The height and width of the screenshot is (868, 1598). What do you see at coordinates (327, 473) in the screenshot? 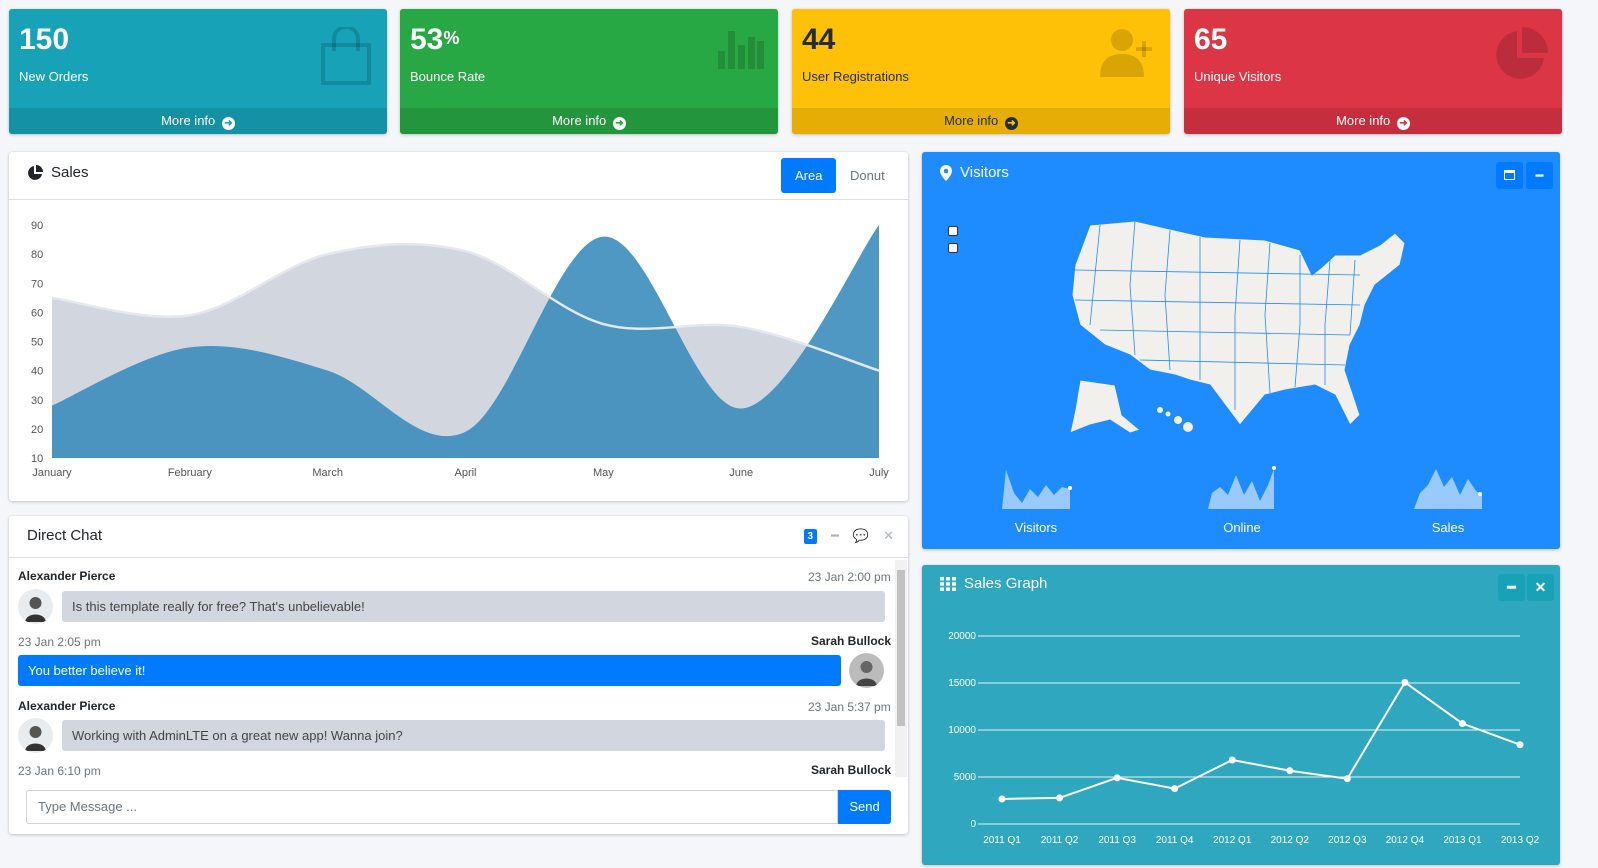
I see `x-tick-label: March` at bounding box center [327, 473].